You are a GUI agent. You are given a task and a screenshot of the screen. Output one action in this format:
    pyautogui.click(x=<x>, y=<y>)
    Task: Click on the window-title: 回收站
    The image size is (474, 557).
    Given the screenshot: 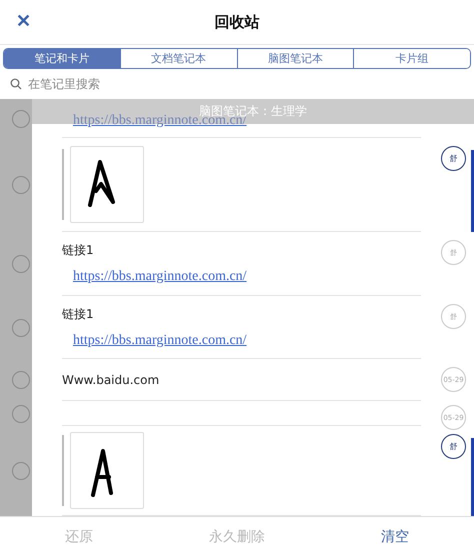 What is the action you would take?
    pyautogui.click(x=237, y=22)
    